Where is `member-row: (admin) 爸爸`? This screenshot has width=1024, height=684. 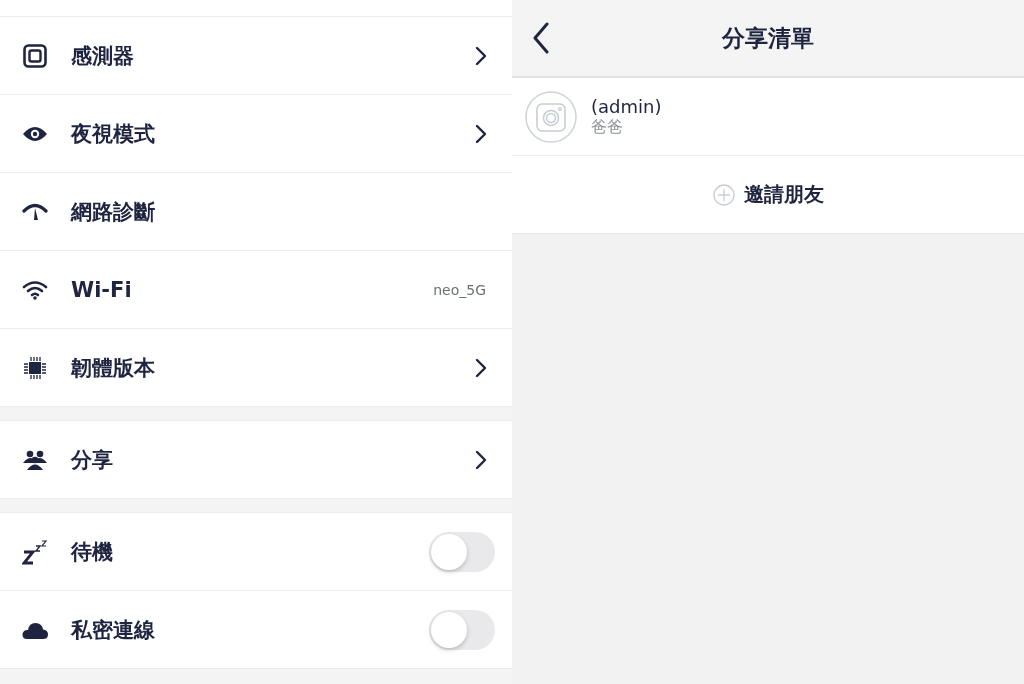
member-row: (admin) 爸爸 is located at coordinates (768, 117).